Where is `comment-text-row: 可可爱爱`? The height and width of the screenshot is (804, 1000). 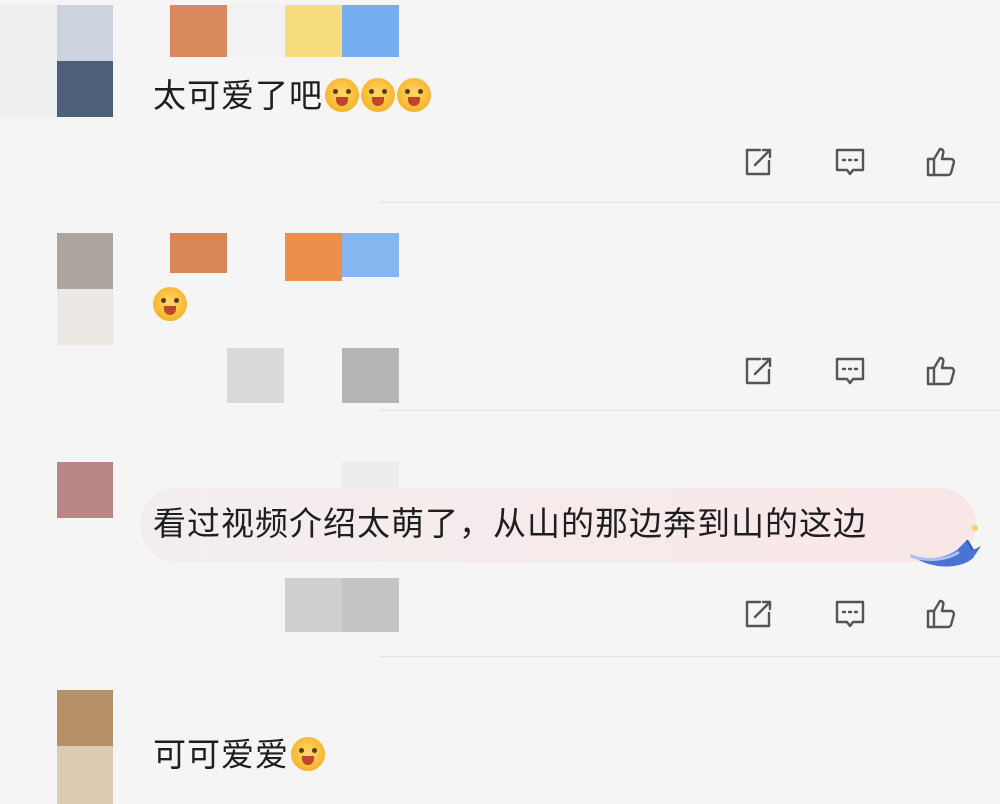
comment-text-row: 可可爱爱 is located at coordinates (239, 755).